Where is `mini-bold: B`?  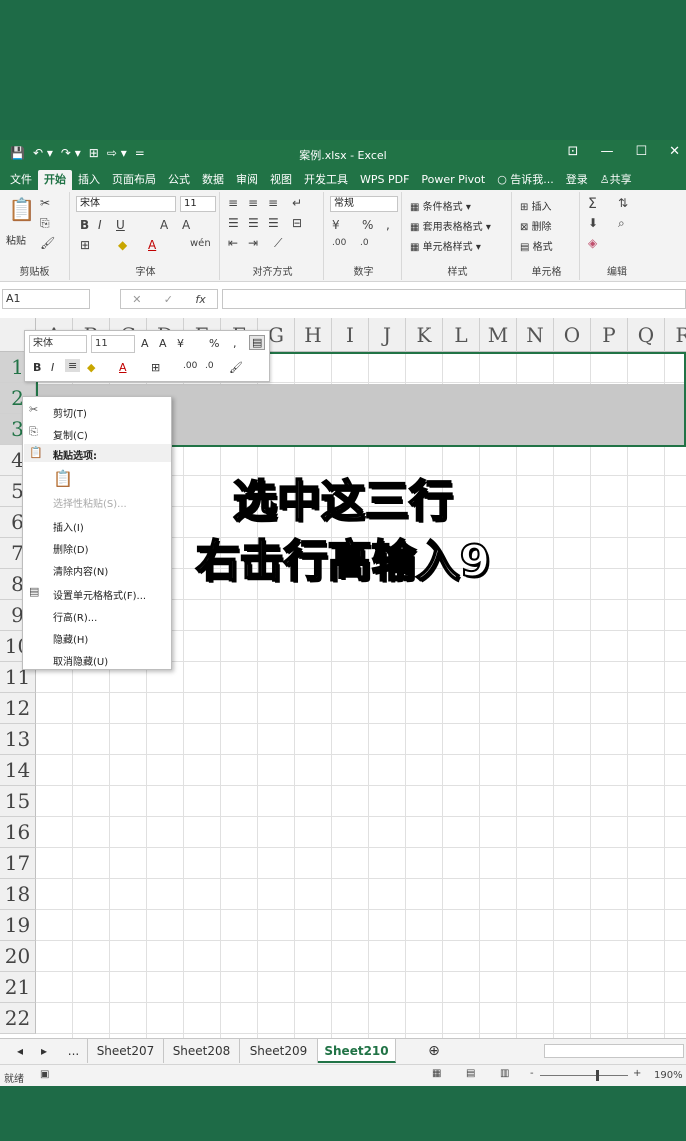
mini-bold: B is located at coordinates (37, 367).